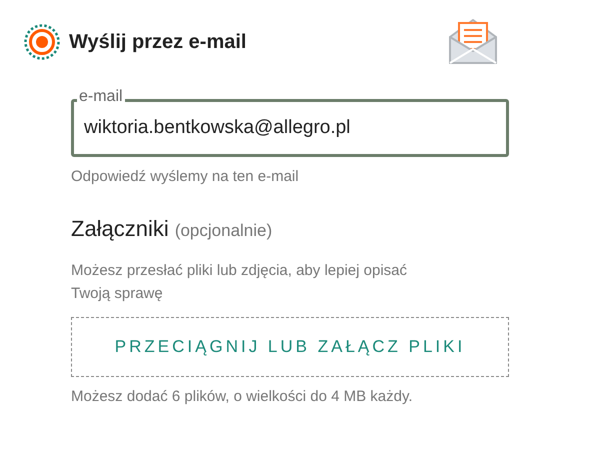  I want to click on optional-note: (opcjonalnie), so click(223, 231).